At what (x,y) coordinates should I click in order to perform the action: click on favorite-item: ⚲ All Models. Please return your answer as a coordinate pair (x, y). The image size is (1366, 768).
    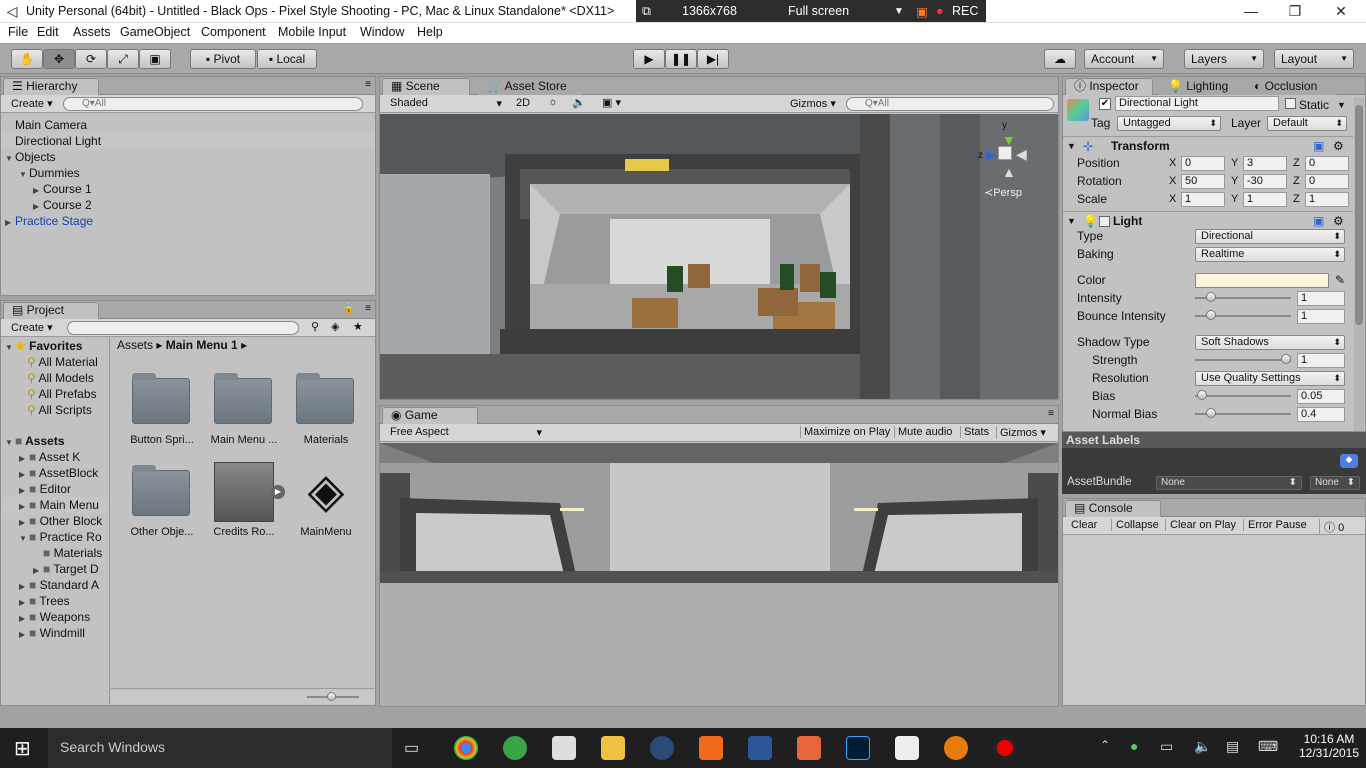
    Looking at the image, I should click on (55, 378).